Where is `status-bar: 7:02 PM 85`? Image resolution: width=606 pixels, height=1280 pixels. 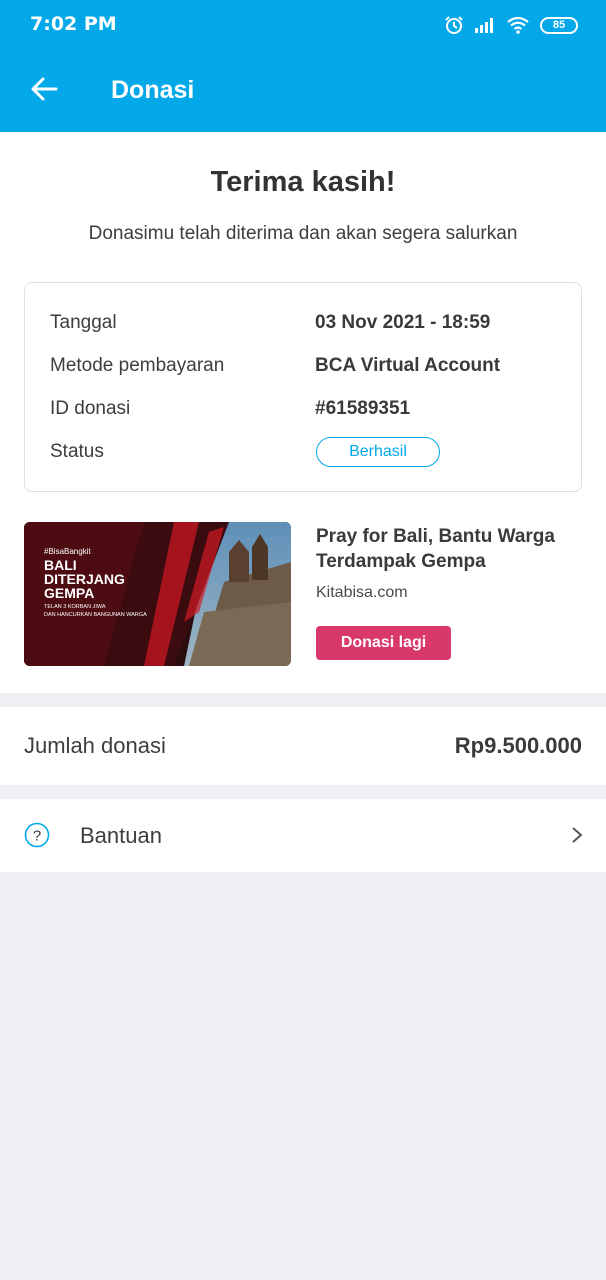 status-bar: 7:02 PM 85 is located at coordinates (303, 25).